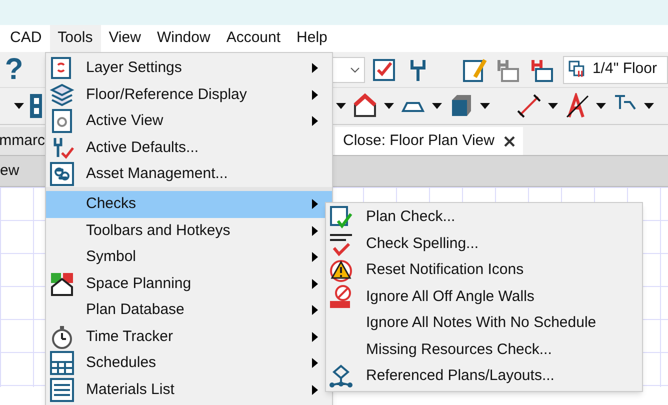  What do you see at coordinates (484, 297) in the screenshot?
I see `menu-entry: Ignore All Off Angle Walls` at bounding box center [484, 297].